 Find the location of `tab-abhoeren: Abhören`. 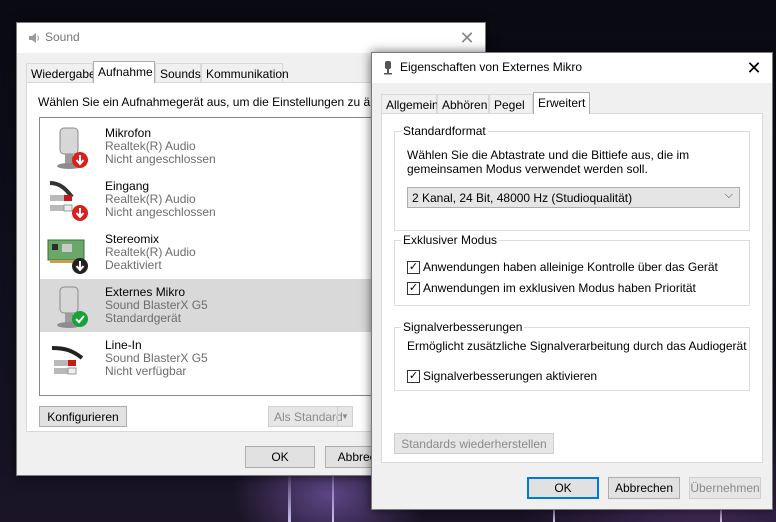

tab-abhoeren: Abhören is located at coordinates (463, 103).